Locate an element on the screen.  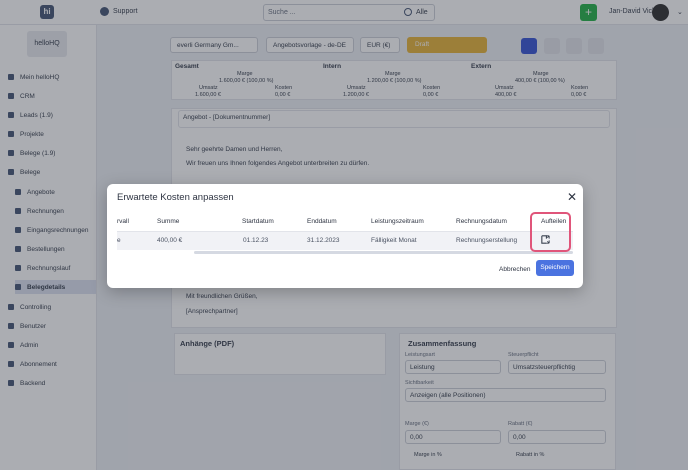
close-icon: ✕ is located at coordinates (572, 197).